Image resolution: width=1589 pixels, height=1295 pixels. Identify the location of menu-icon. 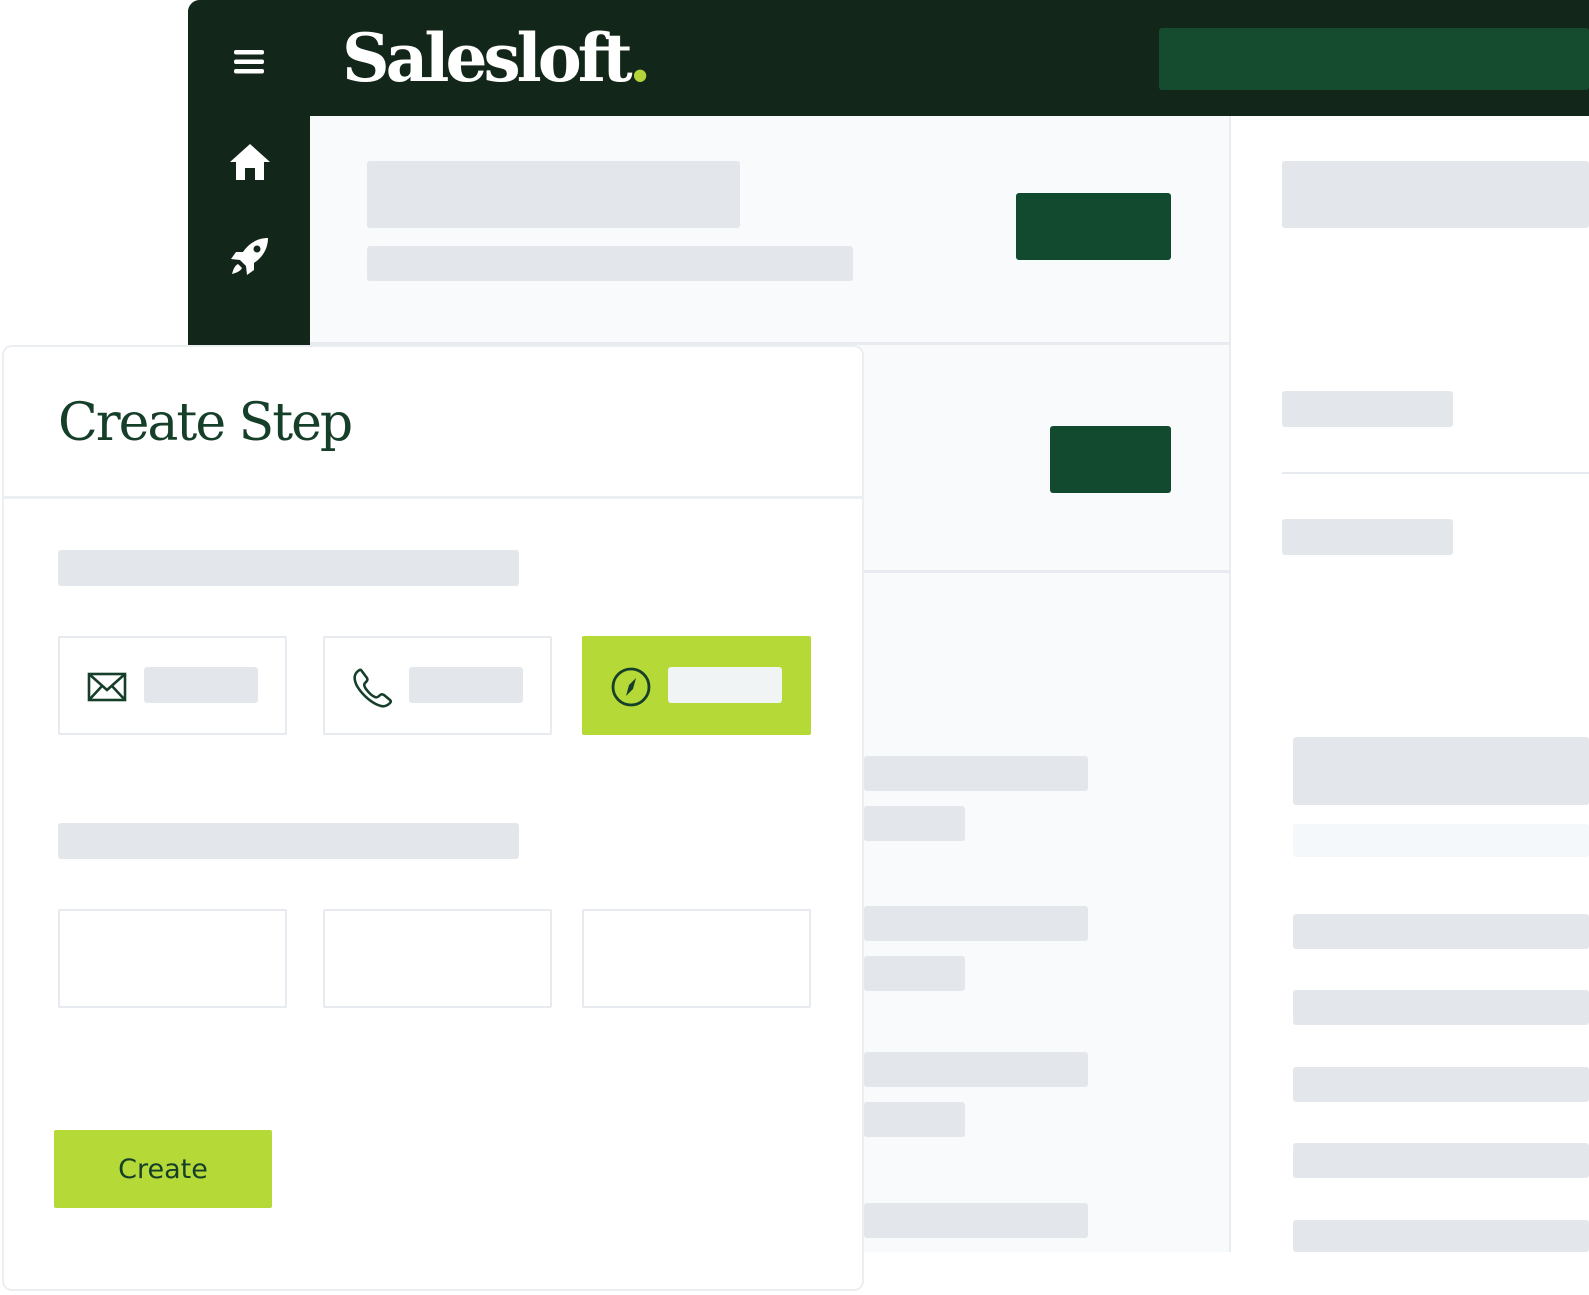
(249, 62).